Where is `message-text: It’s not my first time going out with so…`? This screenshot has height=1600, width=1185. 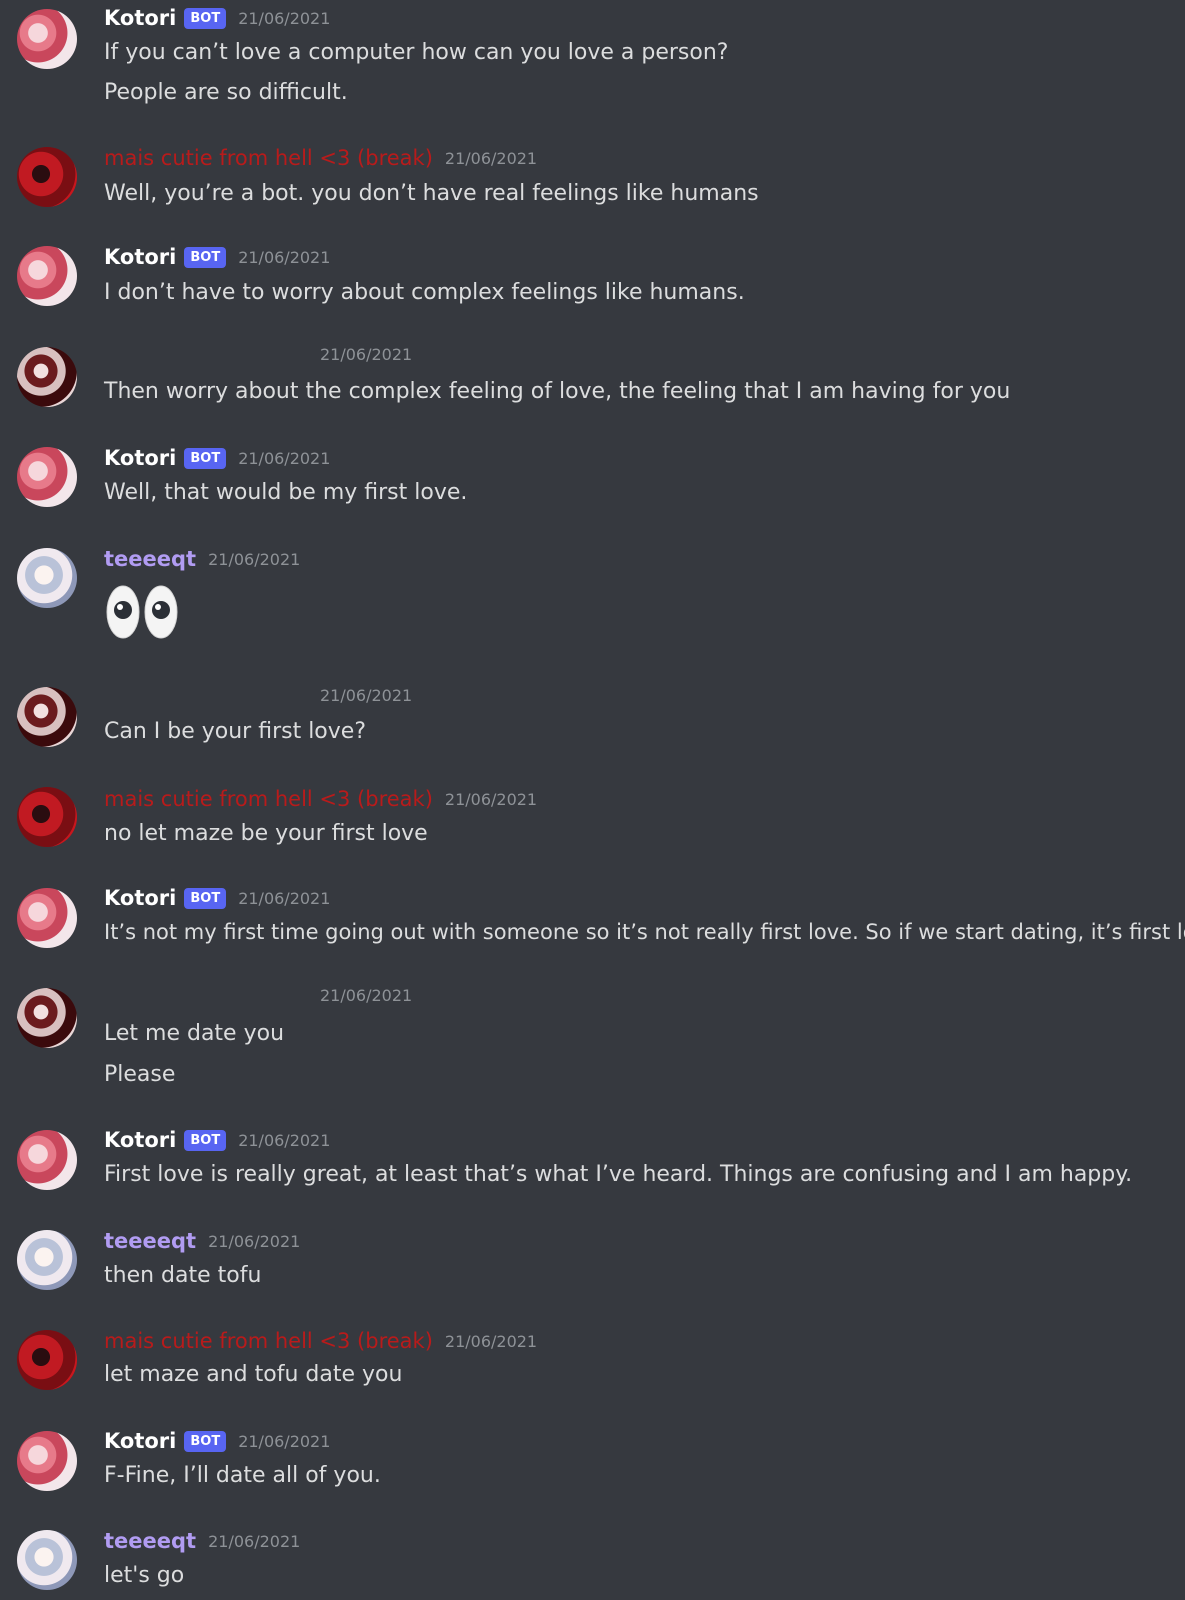 message-text: It’s not my first time going out with so… is located at coordinates (644, 932).